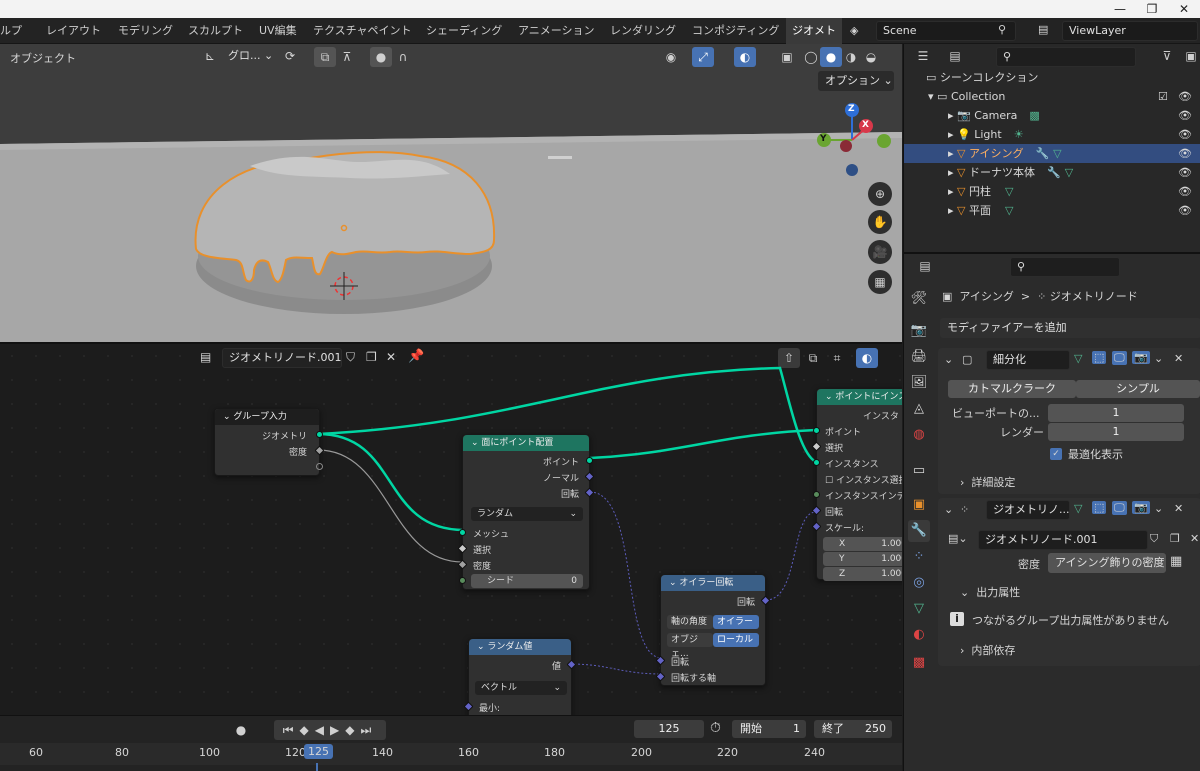 This screenshot has width=1200, height=771. Describe the element at coordinates (919, 409) in the screenshot. I see `scene-tab-icon: ◬` at that location.